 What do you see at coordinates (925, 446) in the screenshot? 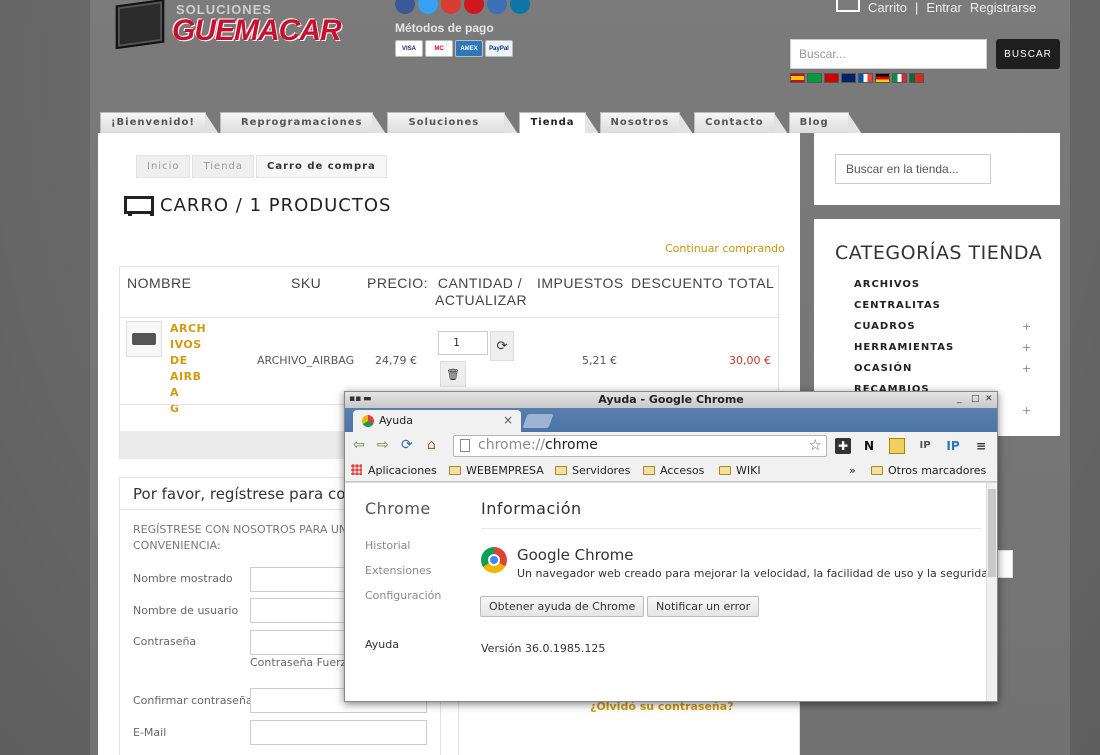
I see `extension-ip-icon: IP` at bounding box center [925, 446].